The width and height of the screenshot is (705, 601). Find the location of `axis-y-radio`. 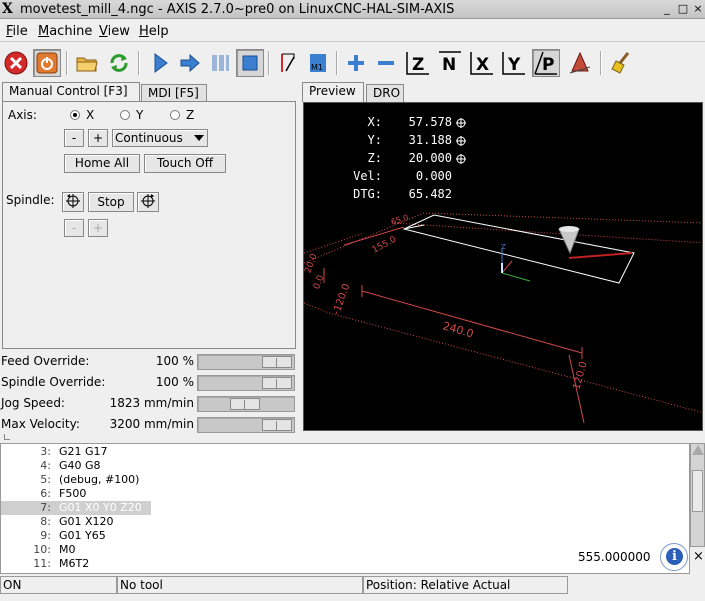

axis-y-radio is located at coordinates (125, 115).